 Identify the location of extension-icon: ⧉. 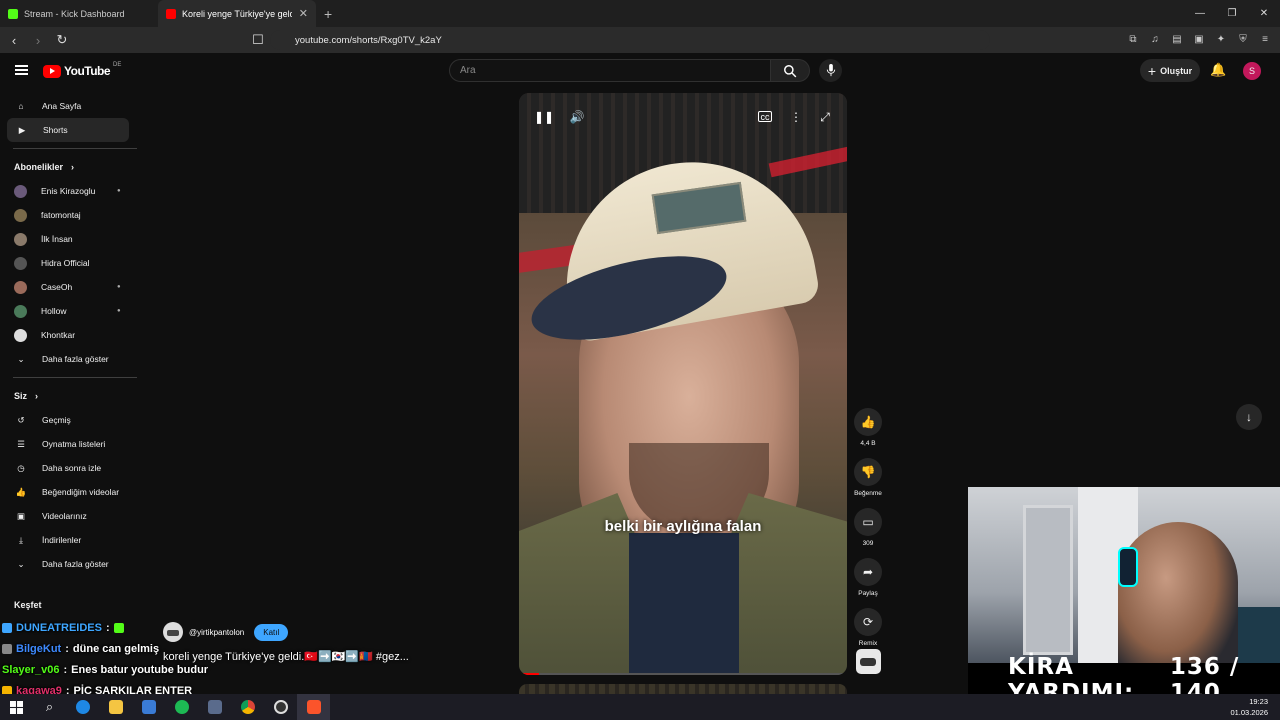
(1133, 39).